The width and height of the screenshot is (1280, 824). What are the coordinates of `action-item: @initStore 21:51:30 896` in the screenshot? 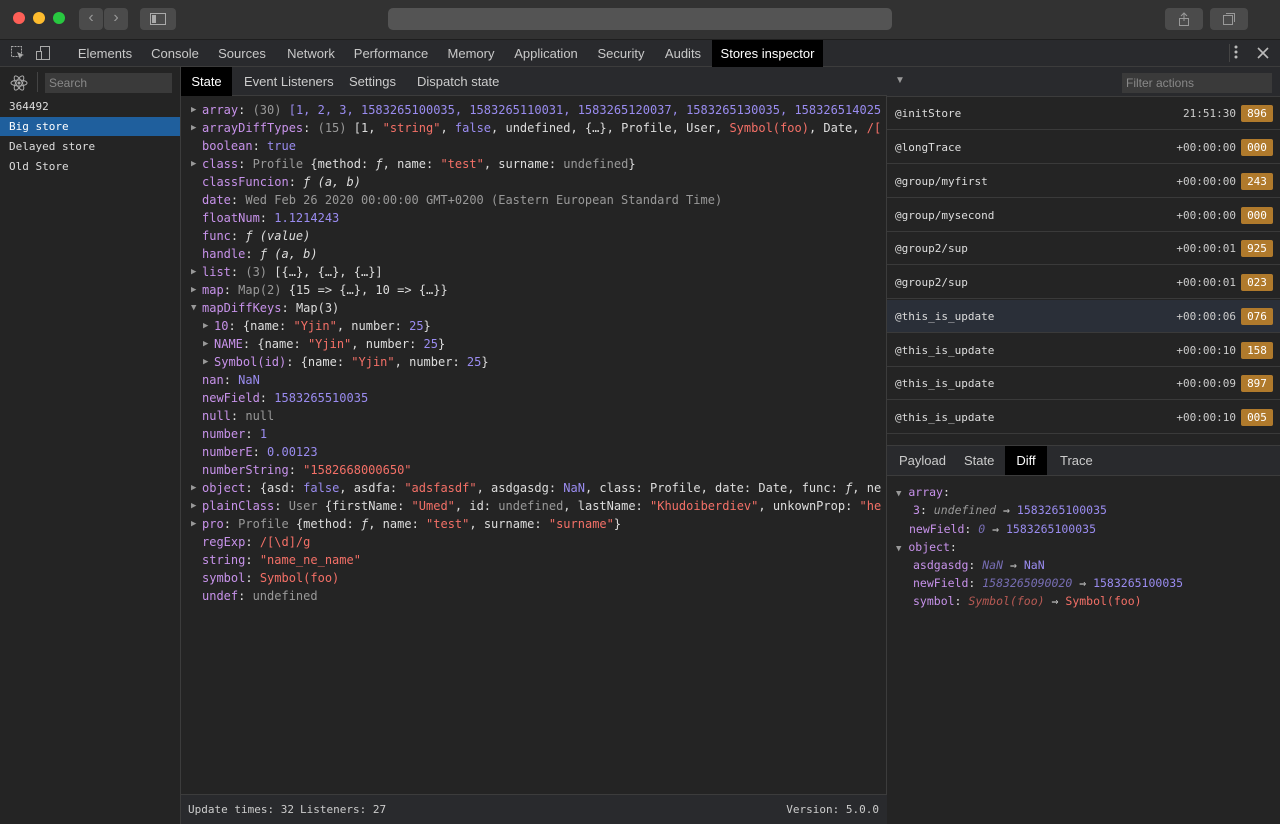 It's located at (1083, 113).